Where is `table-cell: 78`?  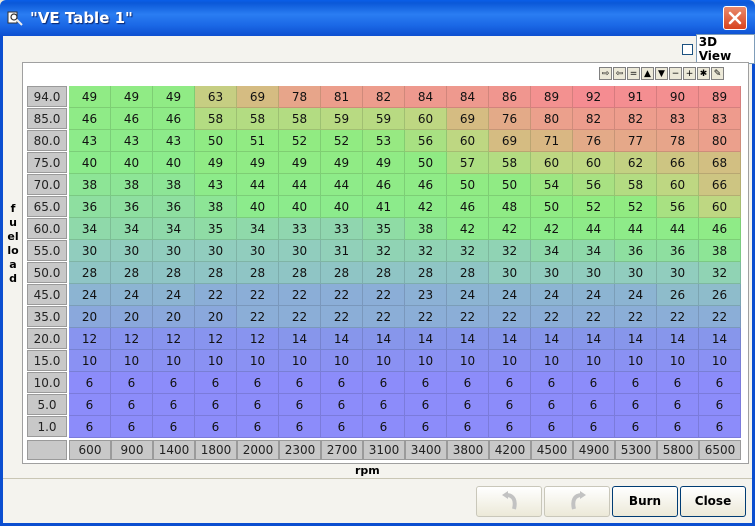
table-cell: 78 is located at coordinates (300, 97).